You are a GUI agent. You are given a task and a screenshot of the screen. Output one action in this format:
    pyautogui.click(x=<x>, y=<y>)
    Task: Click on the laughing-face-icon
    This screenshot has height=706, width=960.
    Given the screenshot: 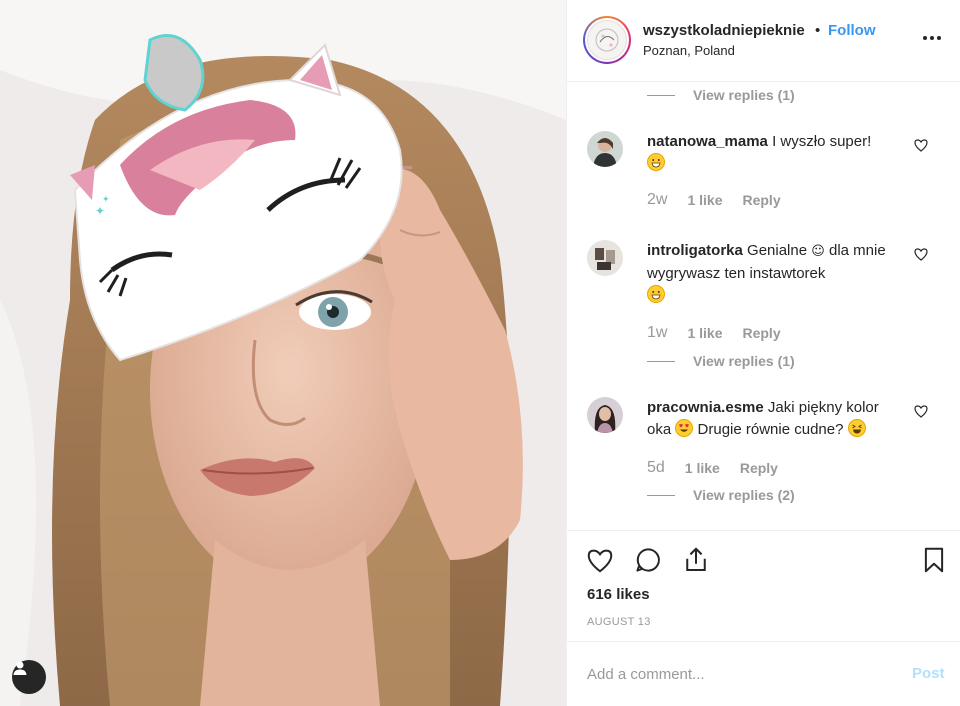 What is the action you would take?
    pyautogui.click(x=856, y=428)
    